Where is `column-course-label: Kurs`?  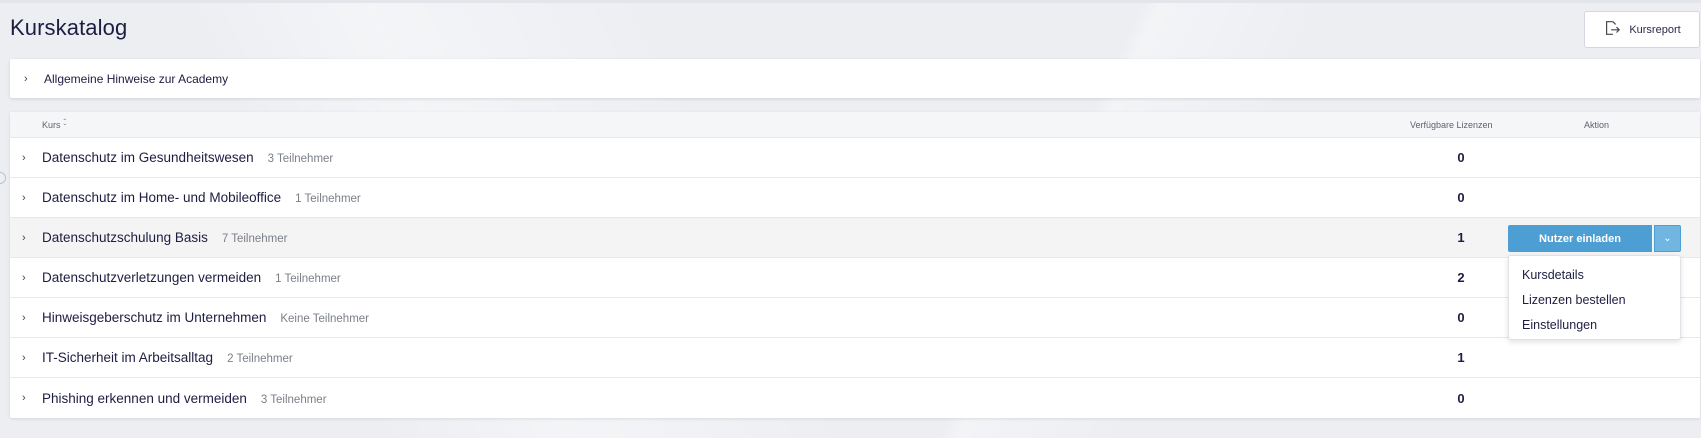
column-course-label: Kurs is located at coordinates (51, 125).